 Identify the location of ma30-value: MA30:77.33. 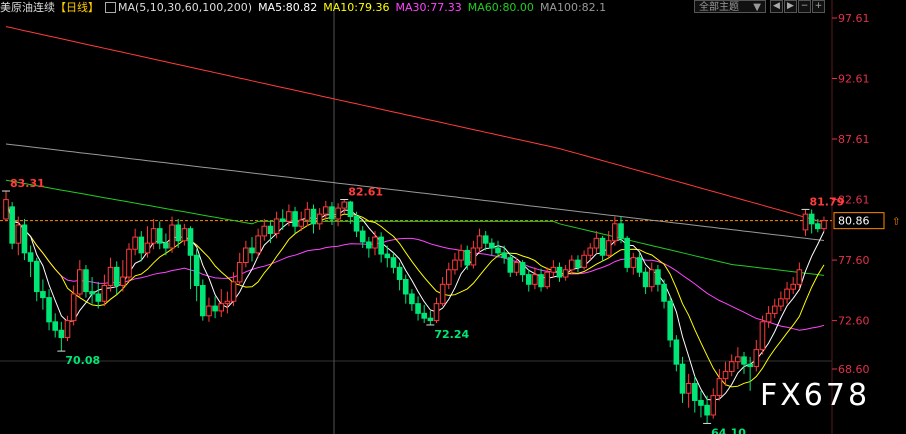
(428, 7).